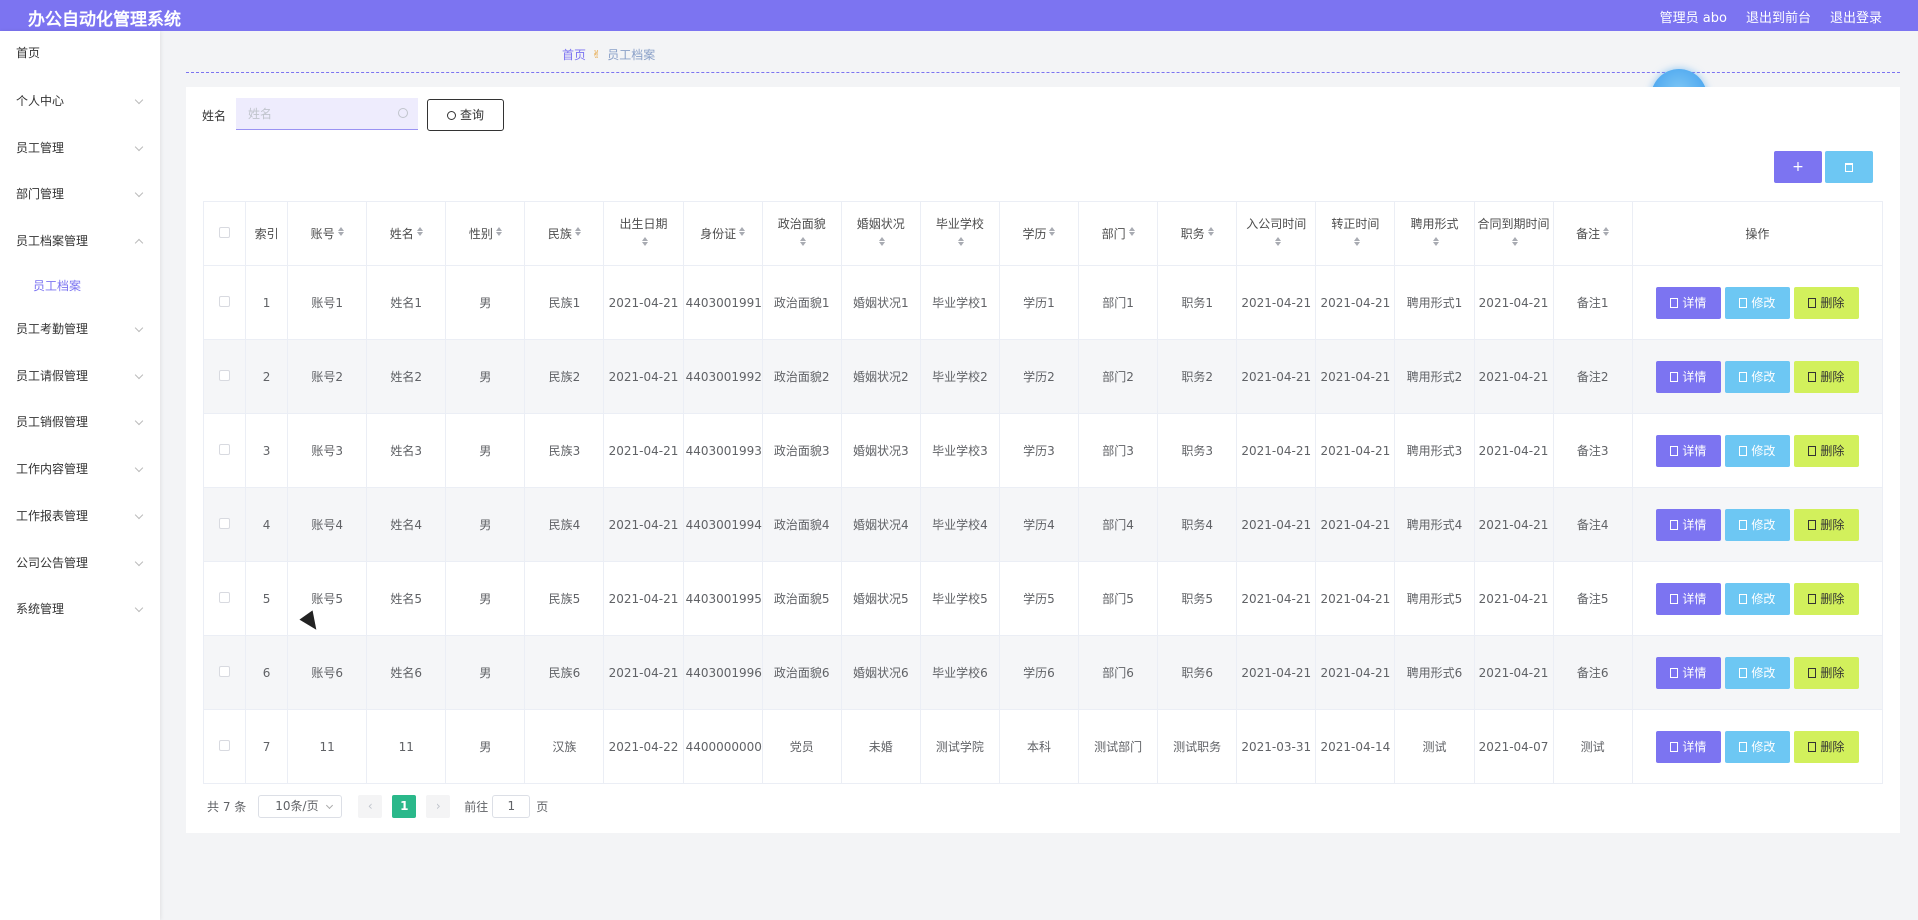 The height and width of the screenshot is (920, 1918). What do you see at coordinates (465, 115) in the screenshot?
I see `query-button: 查询` at bounding box center [465, 115].